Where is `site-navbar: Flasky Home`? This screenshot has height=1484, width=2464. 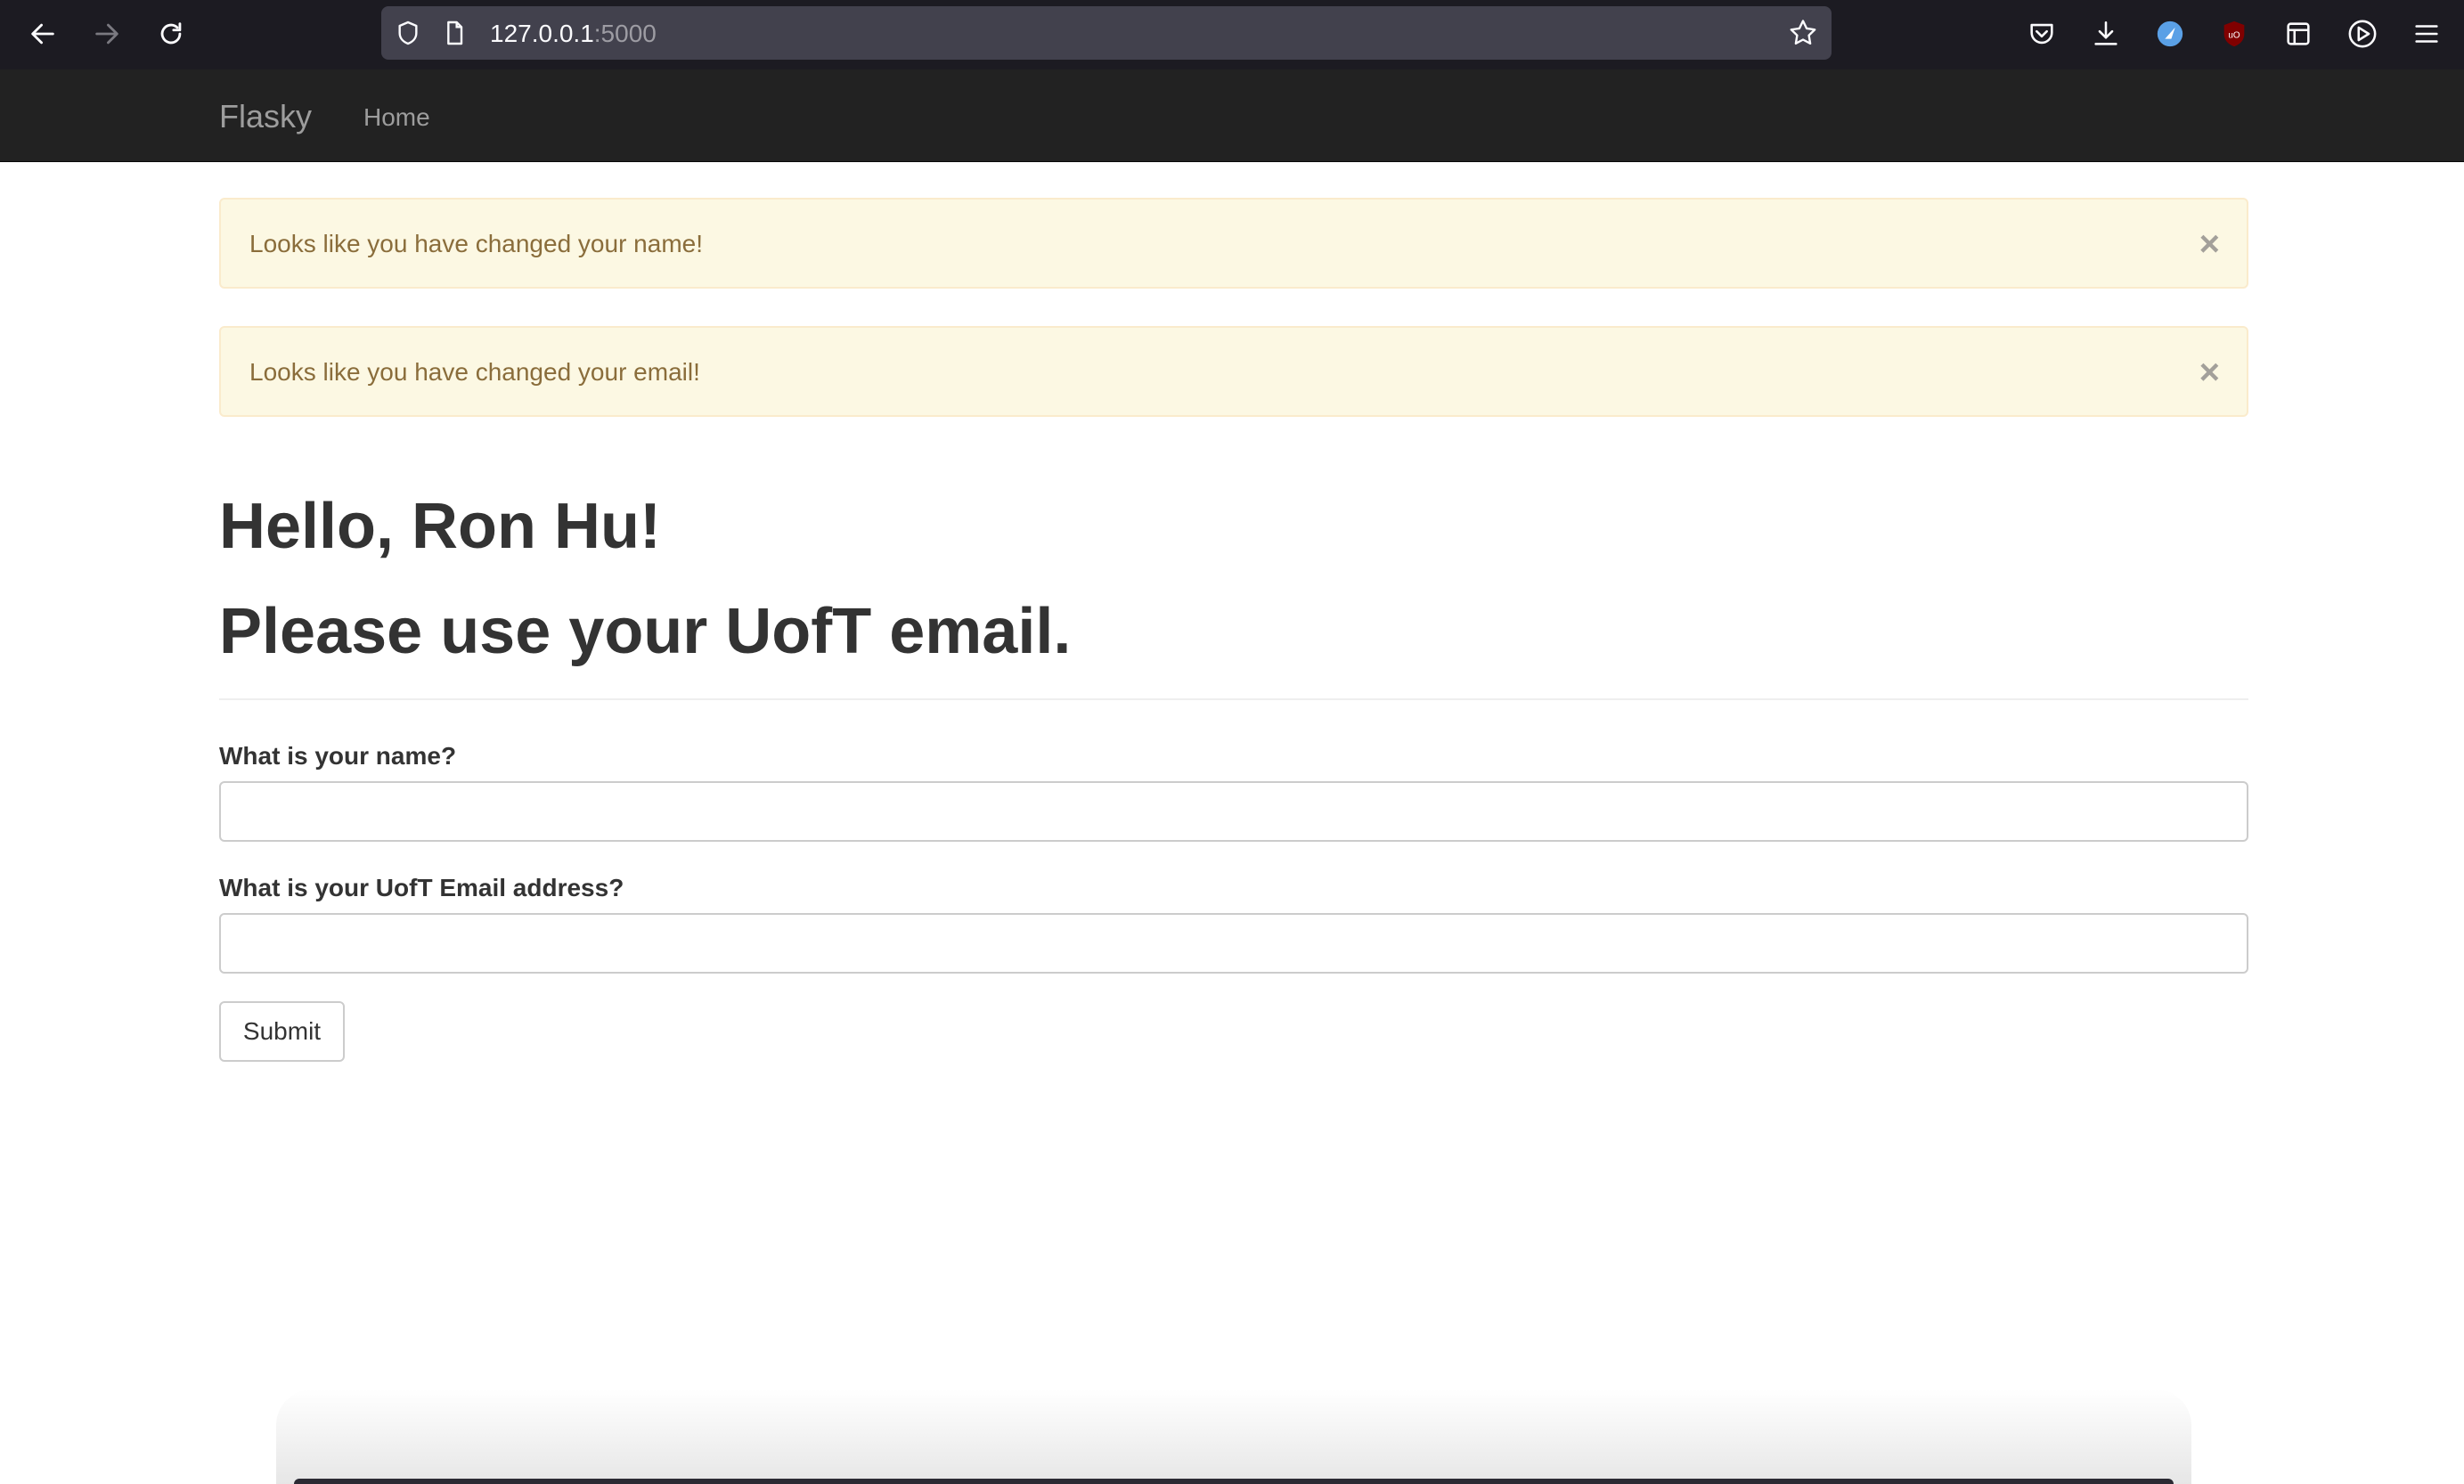
site-navbar: Flasky Home is located at coordinates (1232, 115).